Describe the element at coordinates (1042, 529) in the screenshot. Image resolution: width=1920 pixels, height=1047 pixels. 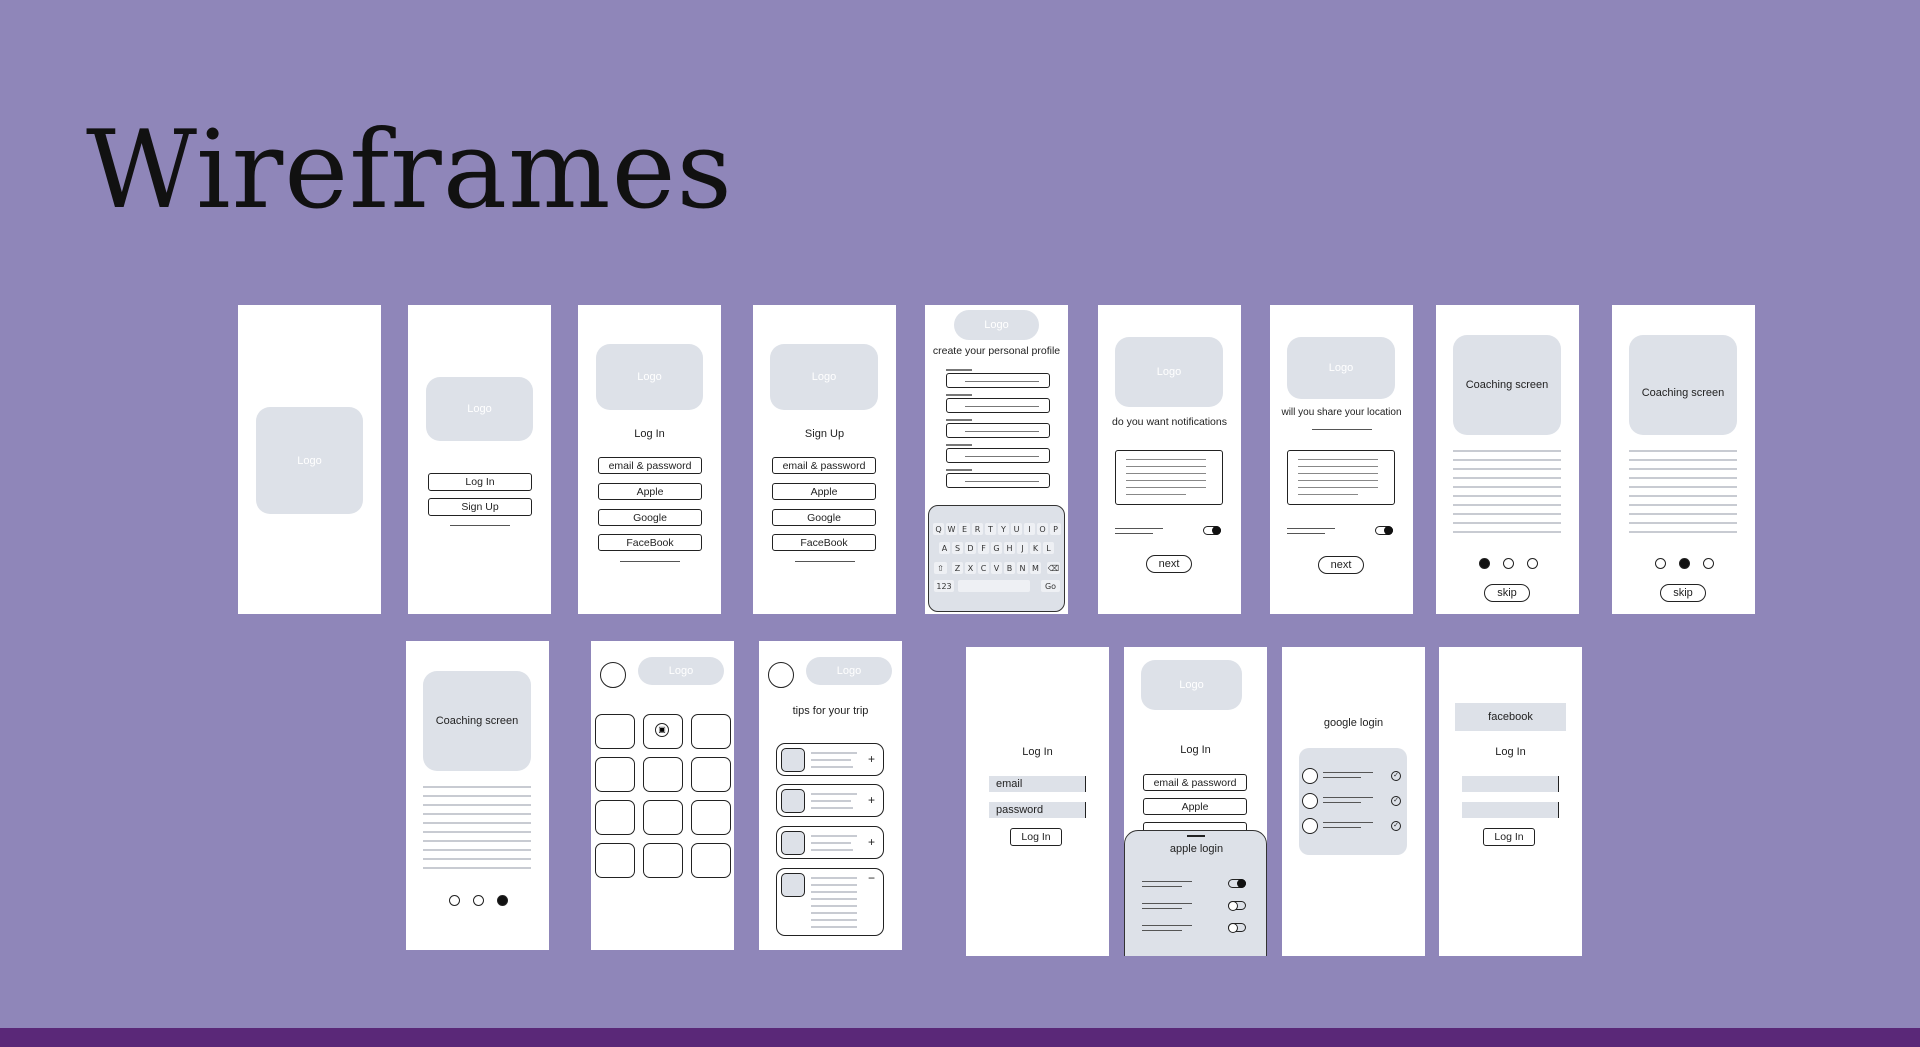
I see `keyboard-key: O` at that location.